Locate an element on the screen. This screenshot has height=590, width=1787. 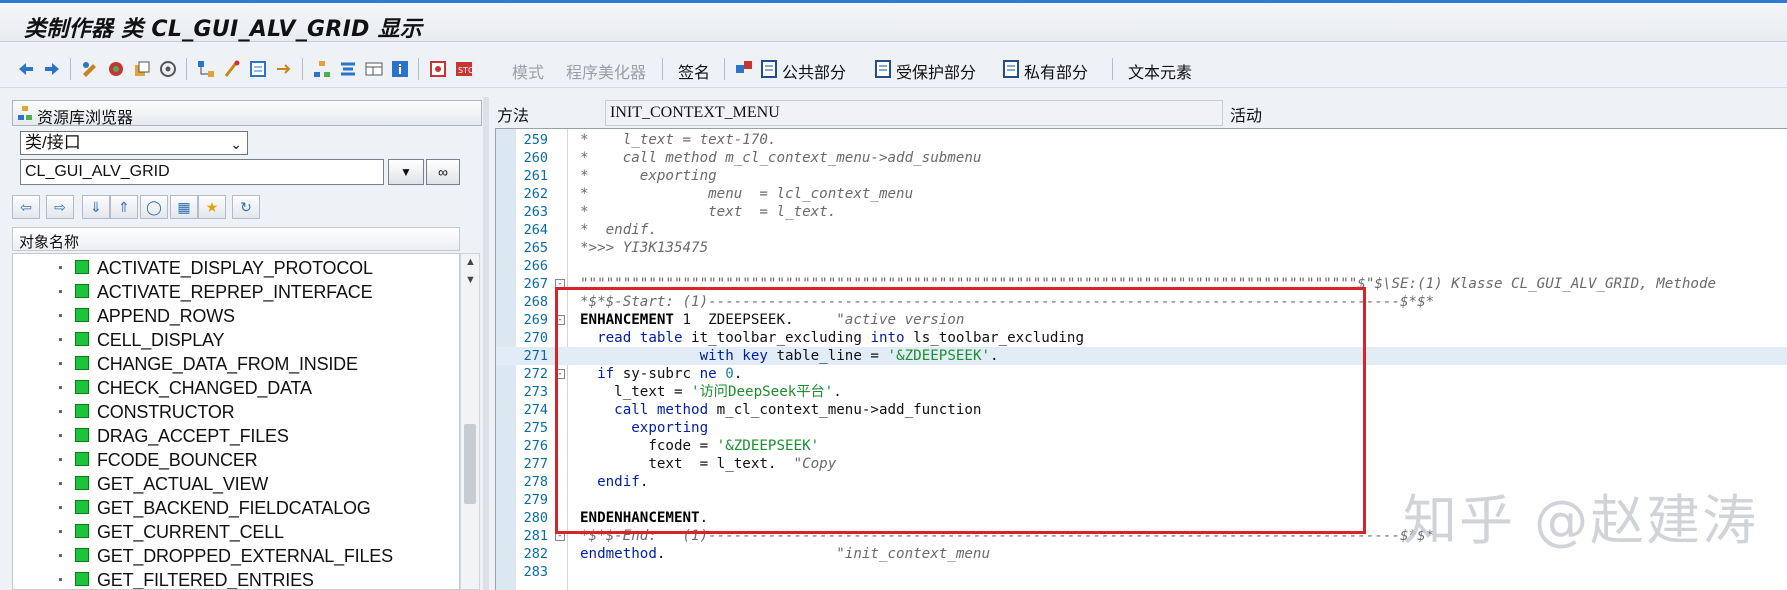
code-line: 275 exporting is located at coordinates (1141, 428).